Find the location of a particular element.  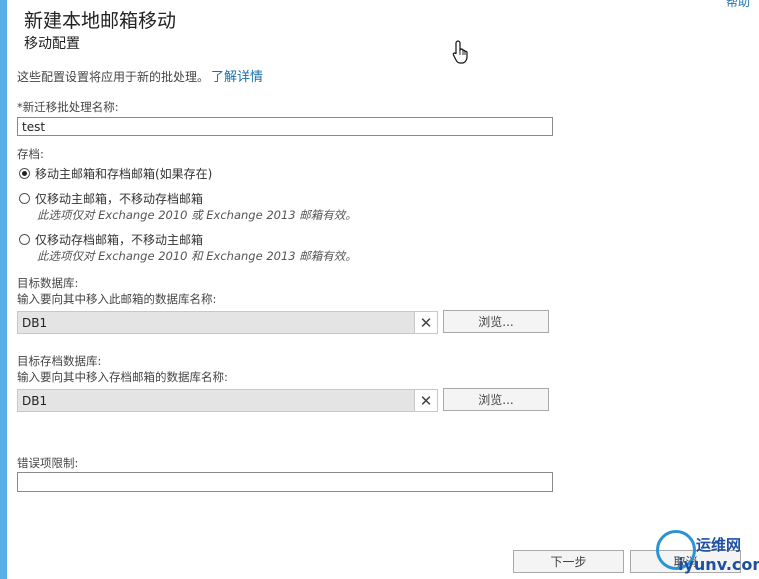

left-accent-bar is located at coordinates (3, 289).